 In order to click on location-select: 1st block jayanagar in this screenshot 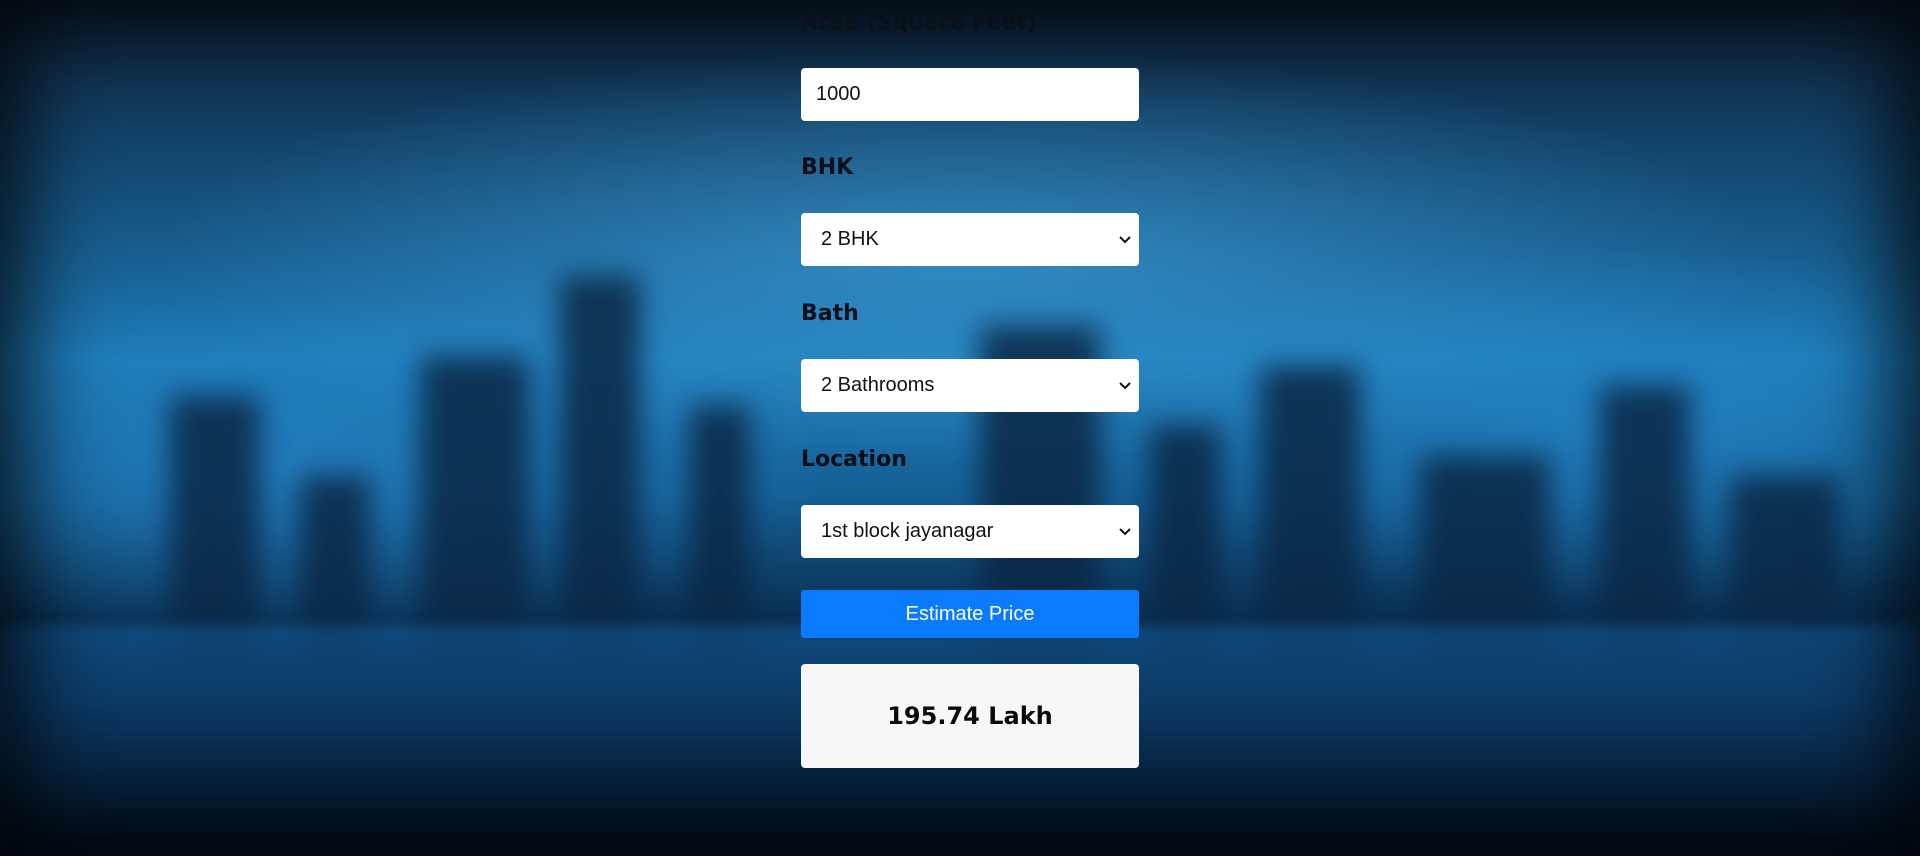, I will do `click(970, 531)`.